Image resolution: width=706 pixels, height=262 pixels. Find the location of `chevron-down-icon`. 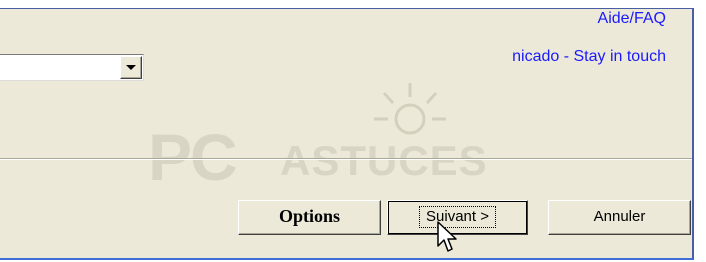

chevron-down-icon is located at coordinates (131, 67).